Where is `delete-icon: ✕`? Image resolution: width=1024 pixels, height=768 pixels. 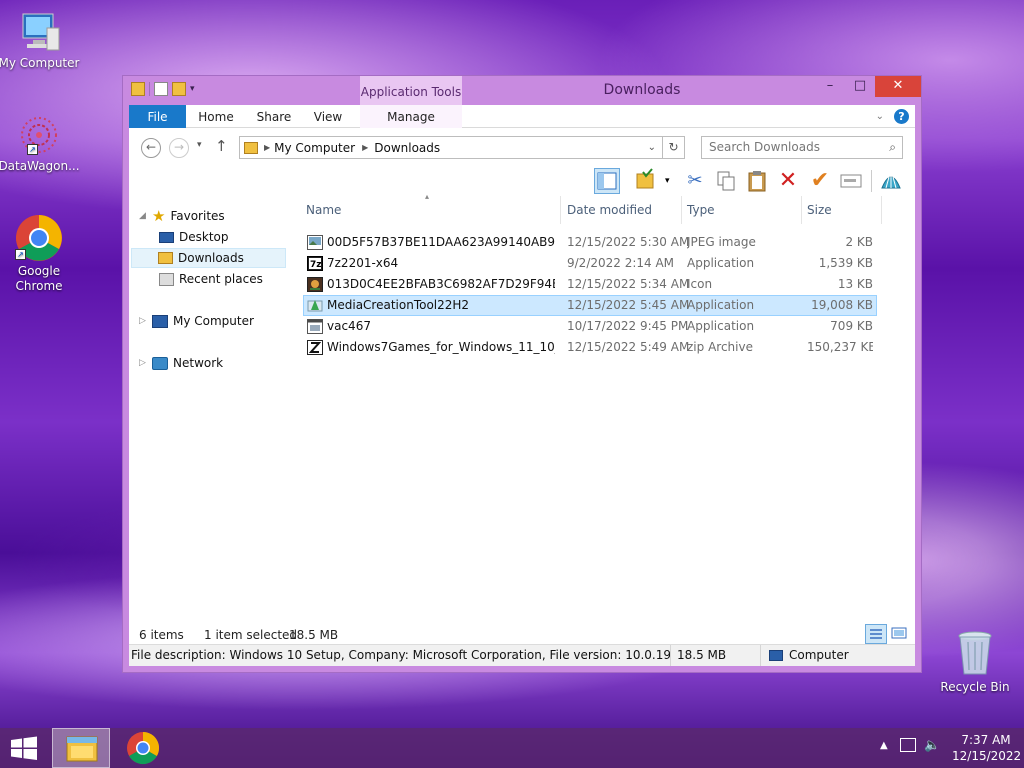
delete-icon: ✕ is located at coordinates (788, 181).